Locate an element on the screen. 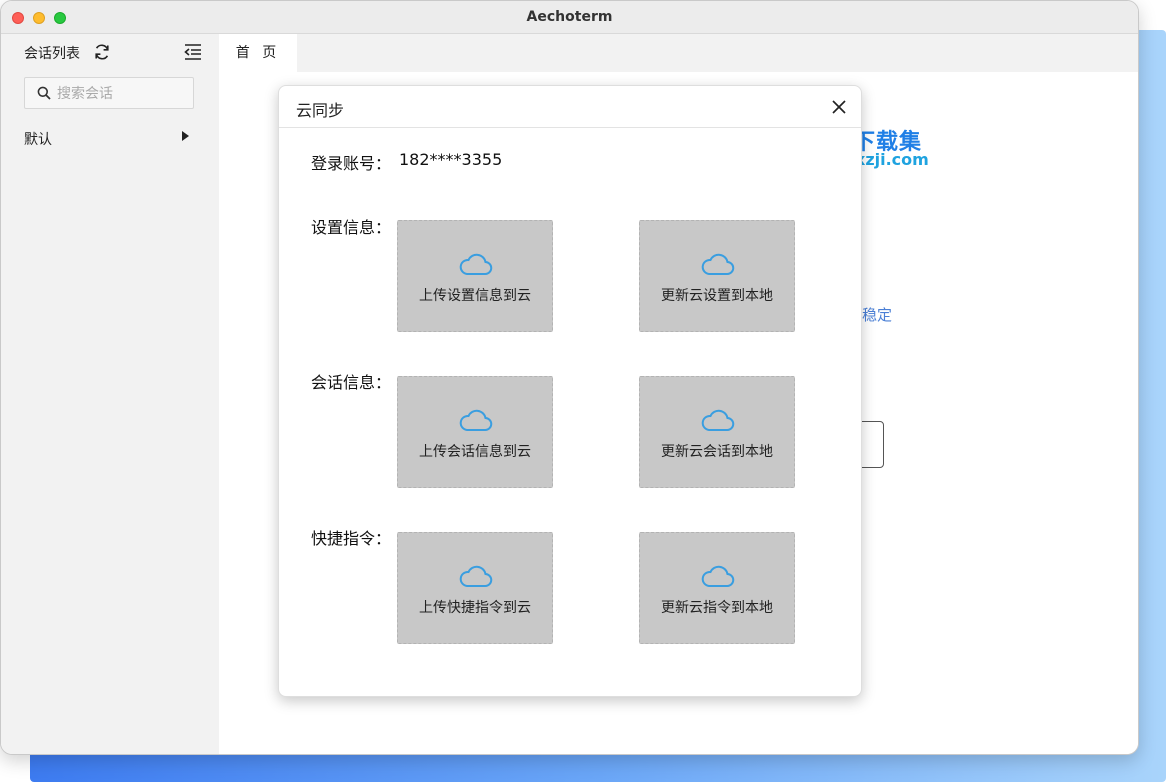 The height and width of the screenshot is (782, 1166). upload-shortcuts-button: 上传快捷指令到云 is located at coordinates (475, 588).